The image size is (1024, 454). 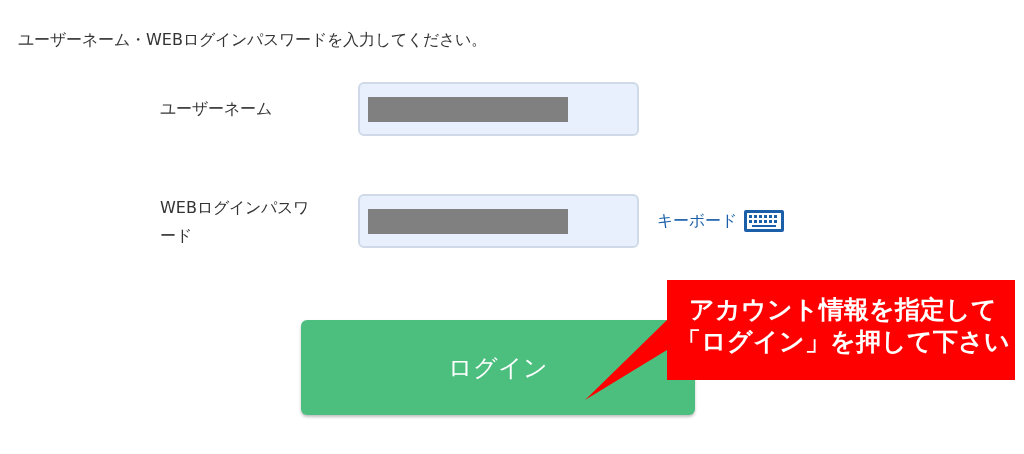 I want to click on keyboard-icon, so click(x=764, y=221).